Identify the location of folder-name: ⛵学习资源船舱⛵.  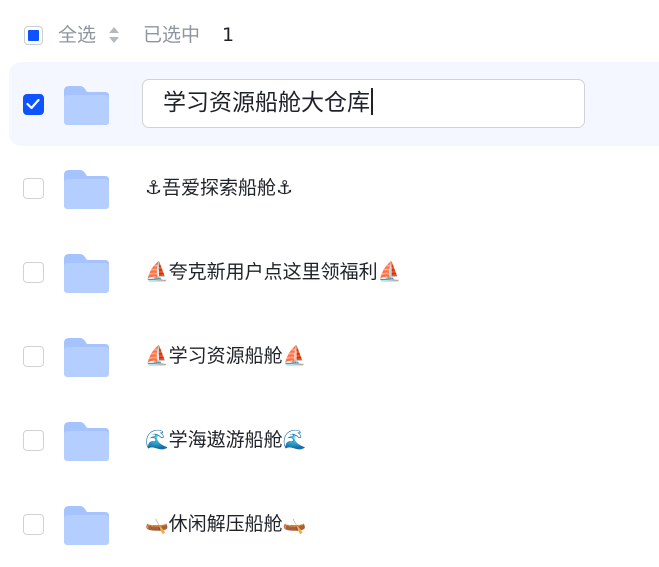
(225, 356).